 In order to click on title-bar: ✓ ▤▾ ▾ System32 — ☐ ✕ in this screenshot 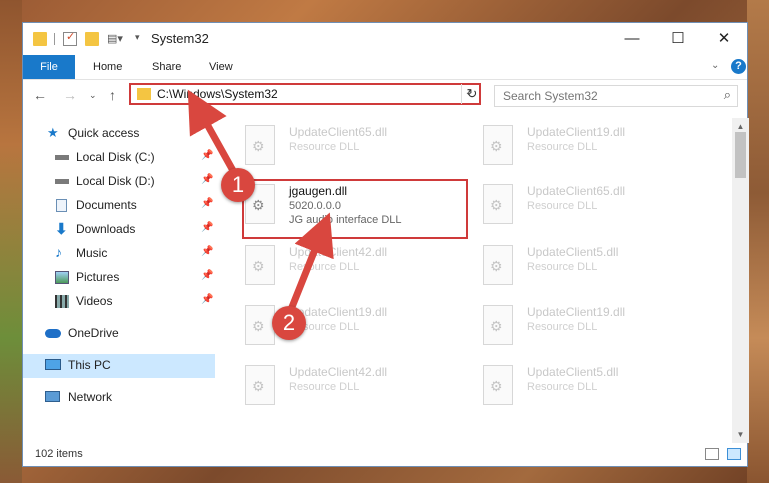, I will do `click(385, 39)`.